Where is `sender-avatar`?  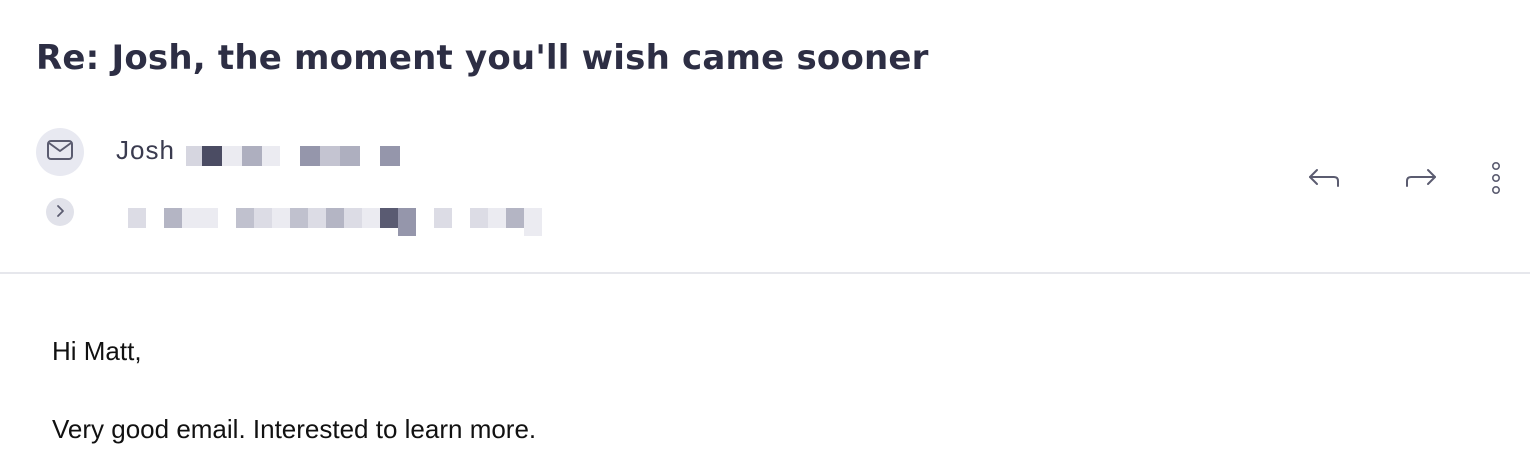
sender-avatar is located at coordinates (60, 152).